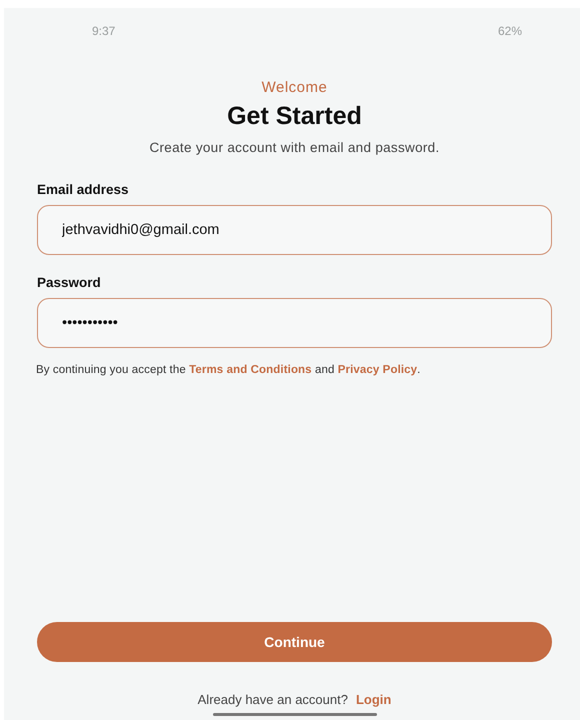  What do you see at coordinates (510, 31) in the screenshot?
I see `battery-level: 62%` at bounding box center [510, 31].